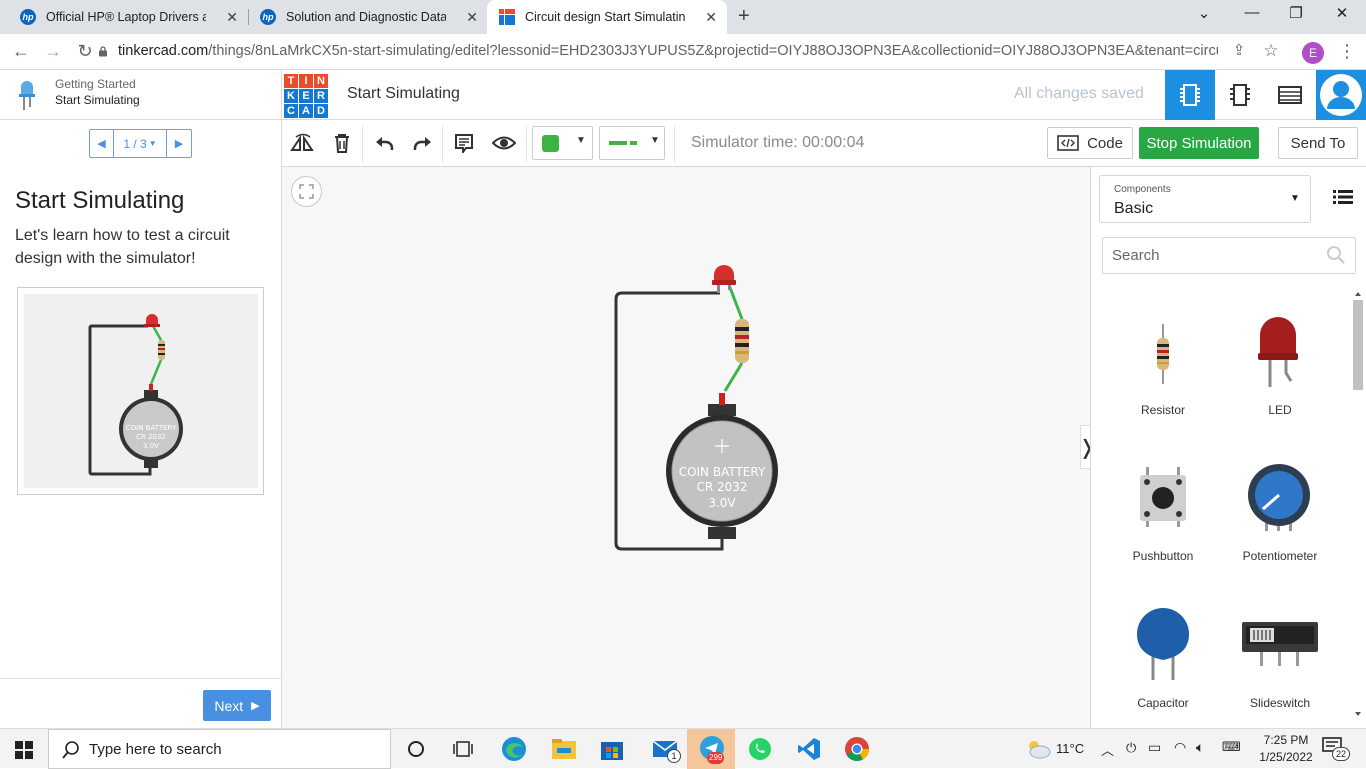 This screenshot has width=1366, height=769. What do you see at coordinates (1204, 13) in the screenshot?
I see `tab-search-chevron-icon: ⌄` at bounding box center [1204, 13].